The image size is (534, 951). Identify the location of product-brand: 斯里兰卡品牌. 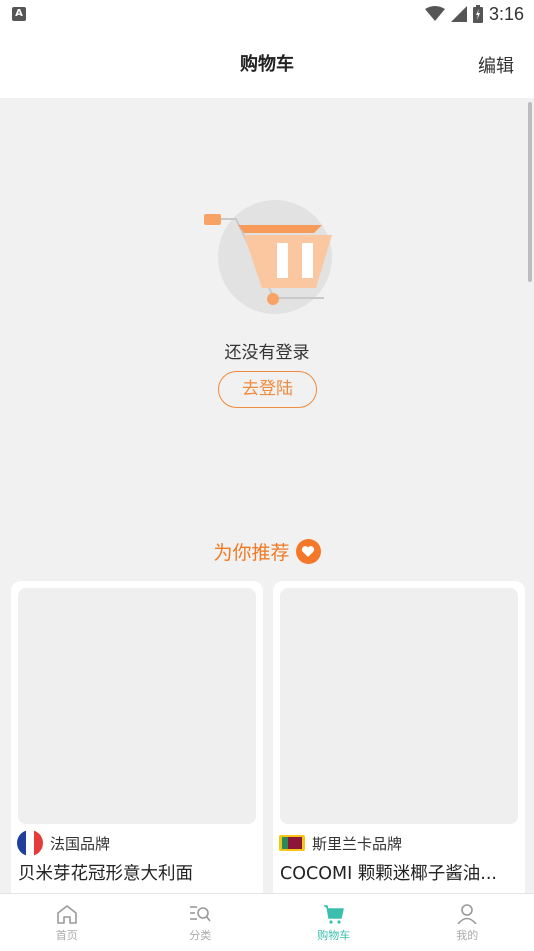
(340, 843).